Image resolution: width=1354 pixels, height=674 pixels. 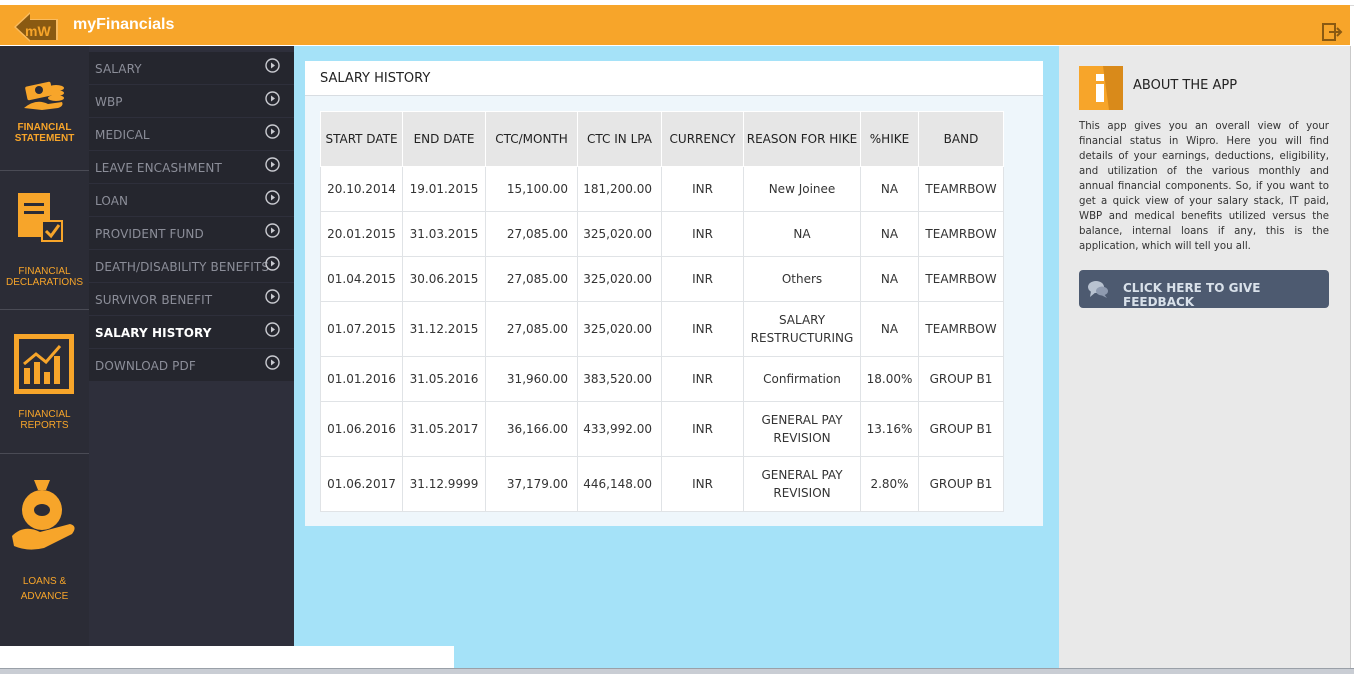 What do you see at coordinates (889, 429) in the screenshot?
I see `table-cell: 13.16%` at bounding box center [889, 429].